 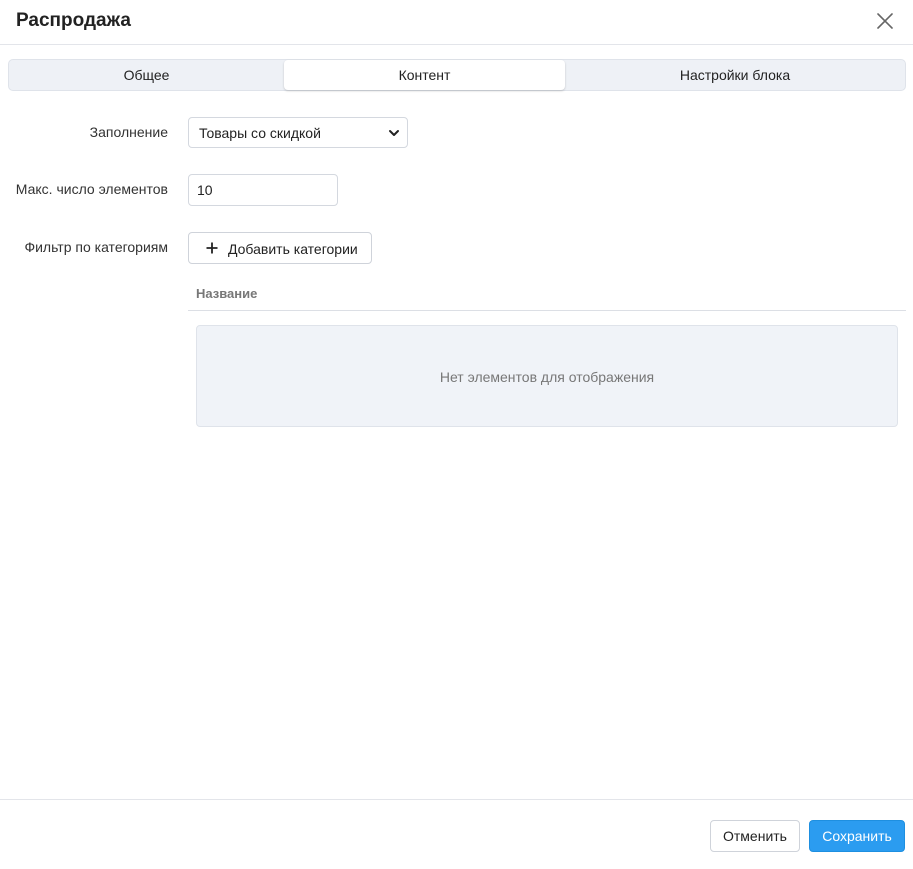 What do you see at coordinates (263, 190) in the screenshot?
I see `max-items-input` at bounding box center [263, 190].